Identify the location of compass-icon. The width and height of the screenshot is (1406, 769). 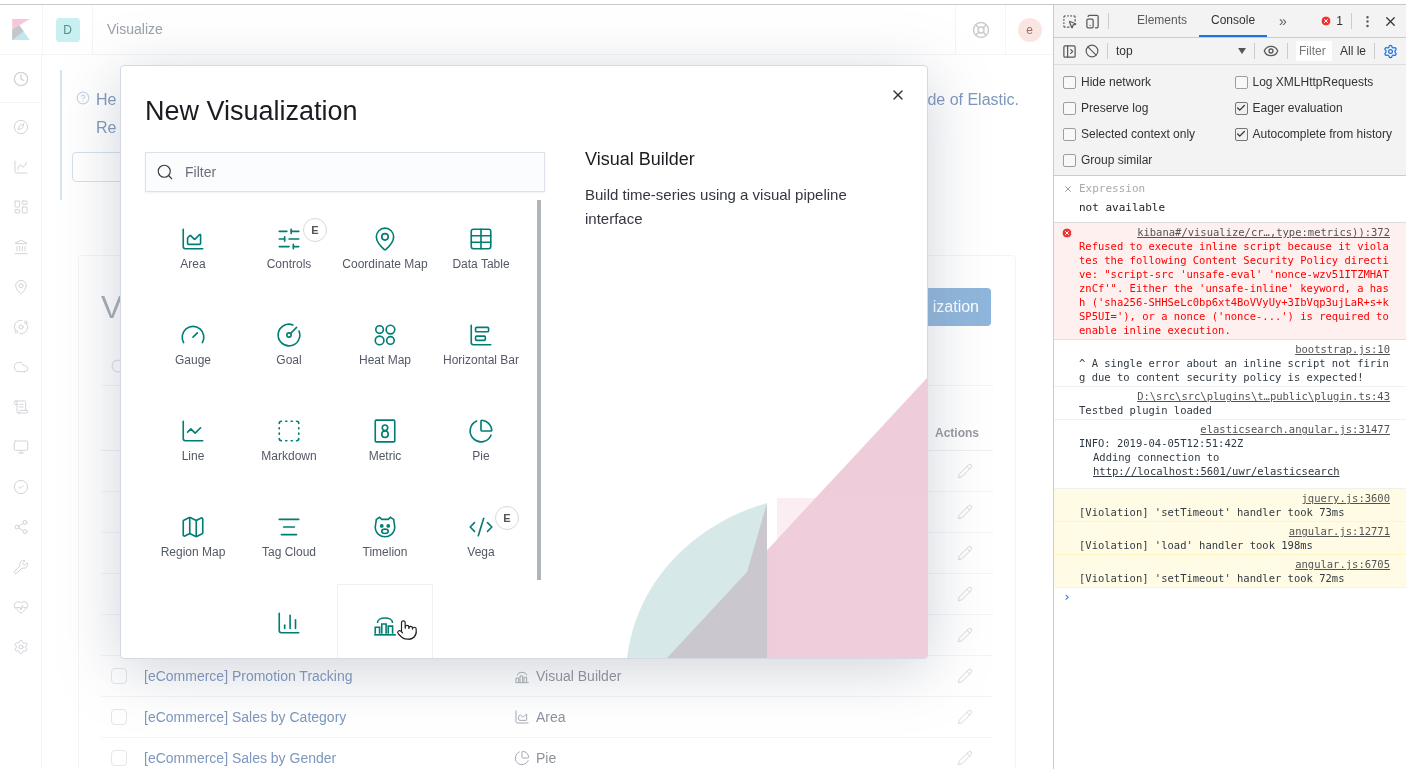
(20, 127).